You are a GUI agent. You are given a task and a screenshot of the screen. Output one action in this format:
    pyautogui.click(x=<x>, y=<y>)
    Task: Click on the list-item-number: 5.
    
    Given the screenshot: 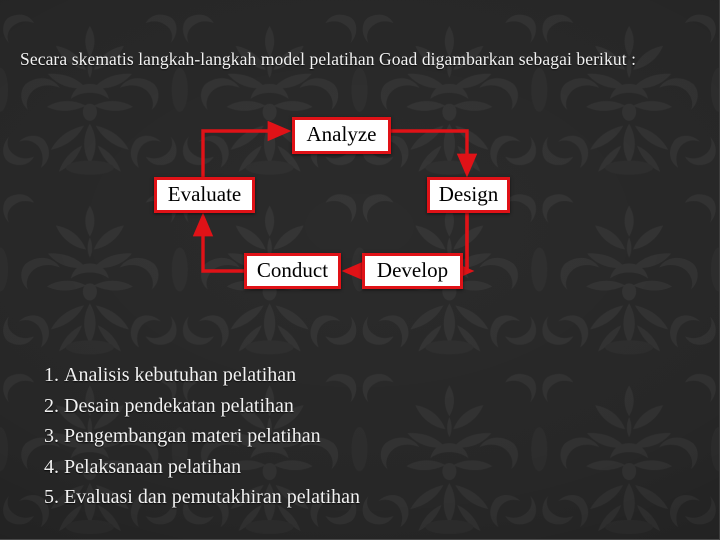 What is the action you would take?
    pyautogui.click(x=51, y=497)
    